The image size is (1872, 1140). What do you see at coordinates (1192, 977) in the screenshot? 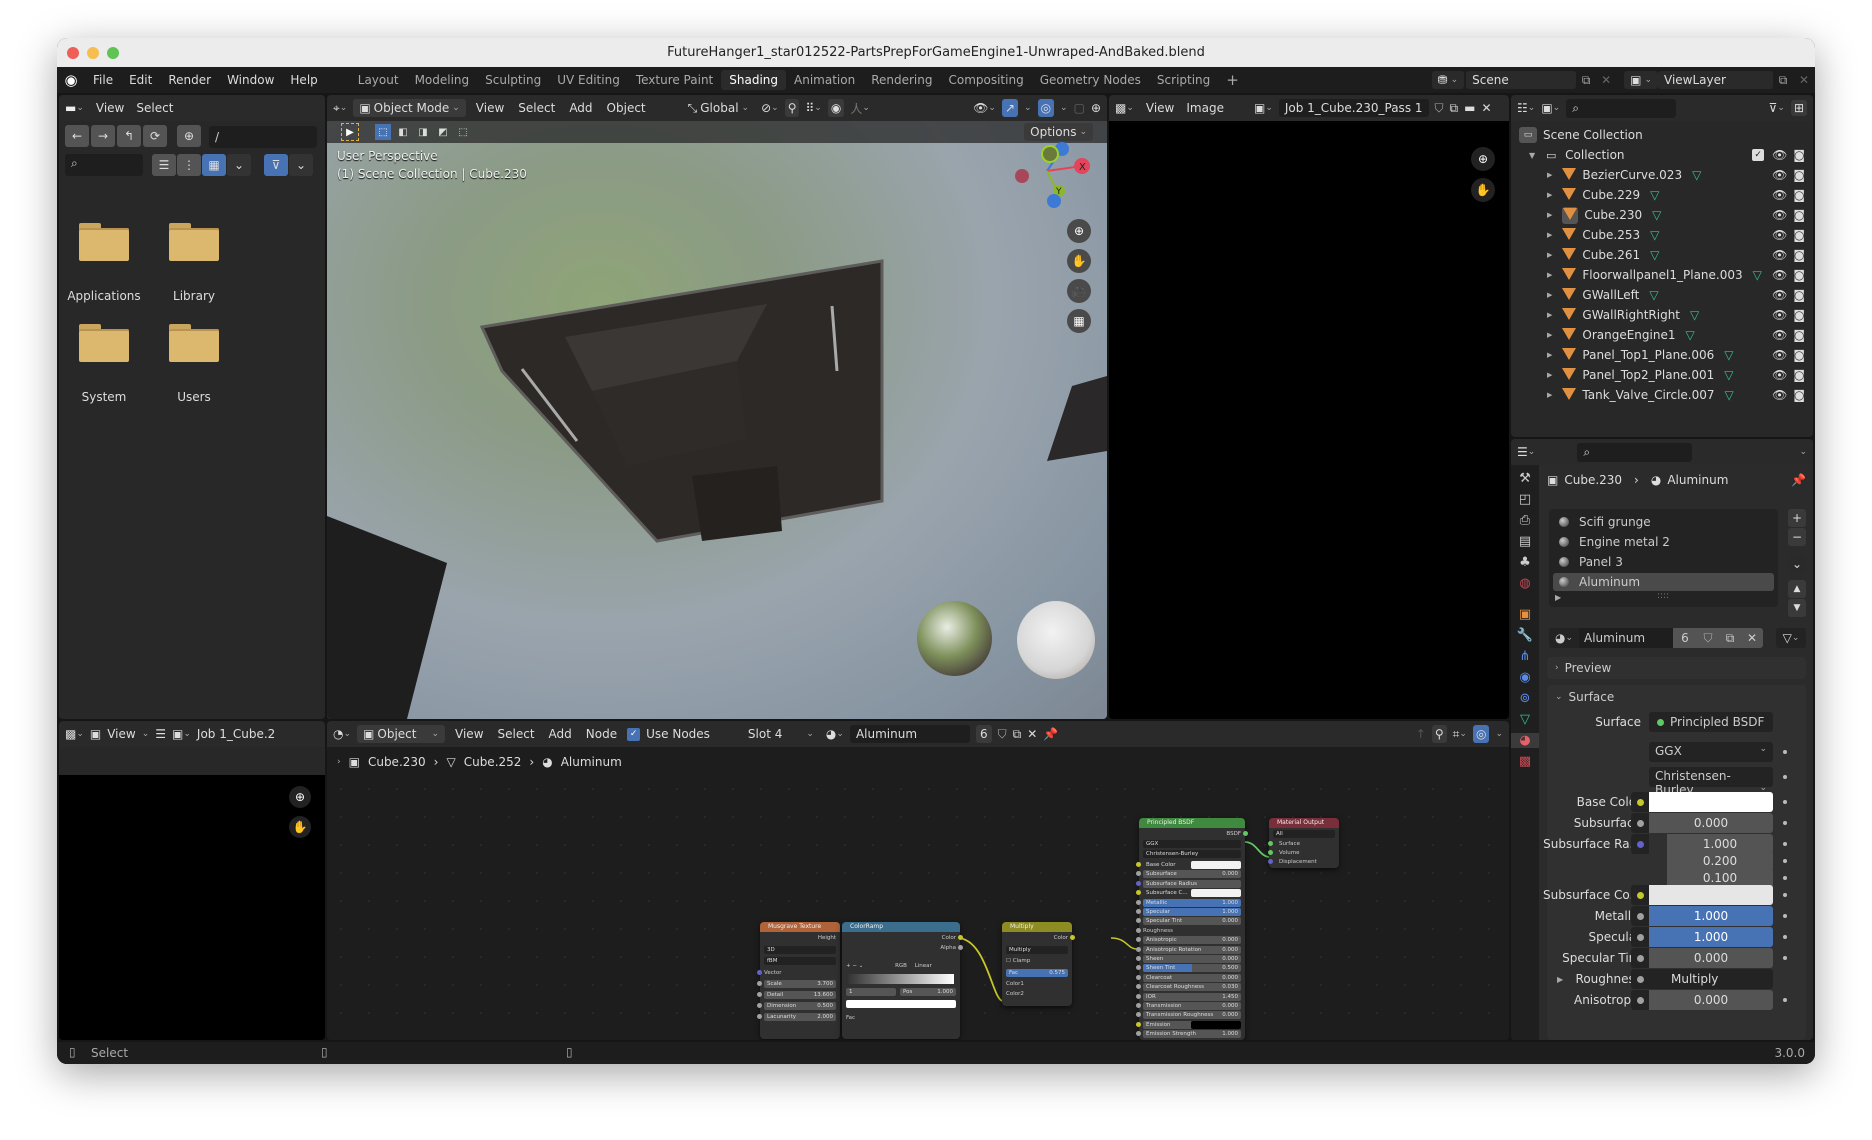
I see `bsdf-input-row: Clearcoat 0.000` at bounding box center [1192, 977].